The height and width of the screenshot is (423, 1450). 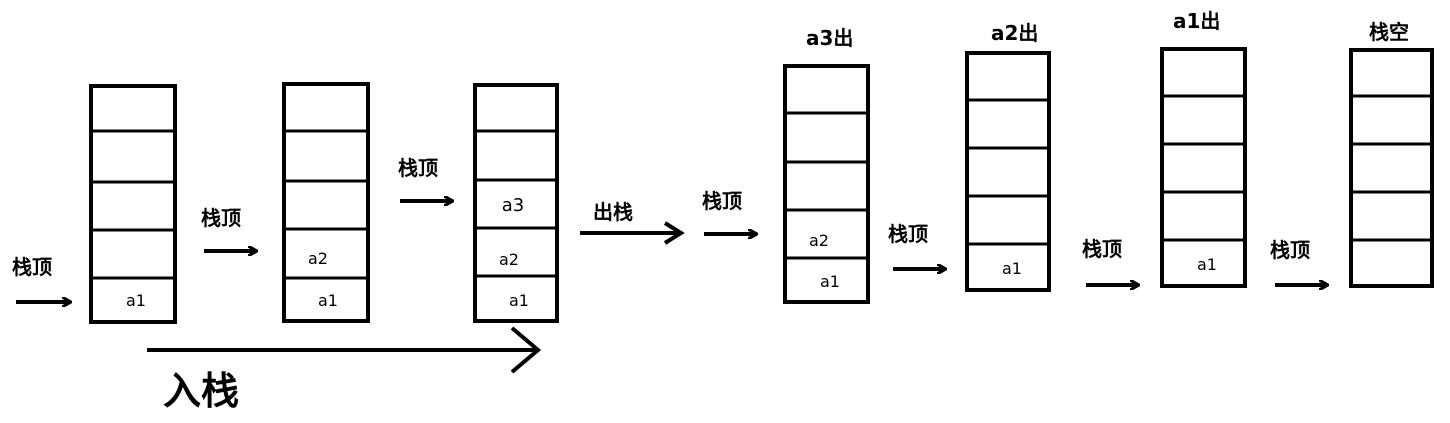 I want to click on top-label-4: 栈顶, so click(x=722, y=201).